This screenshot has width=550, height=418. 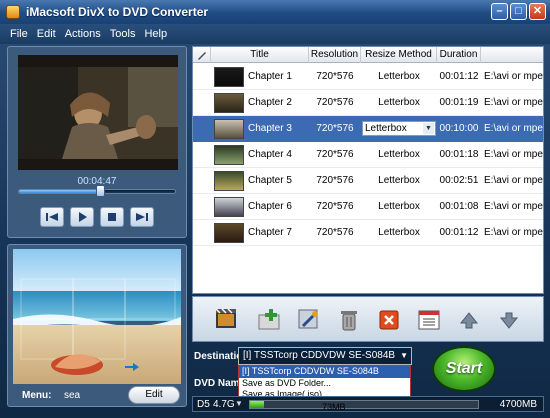 What do you see at coordinates (72, 395) in the screenshot?
I see `menu-name-value: sea` at bounding box center [72, 395].